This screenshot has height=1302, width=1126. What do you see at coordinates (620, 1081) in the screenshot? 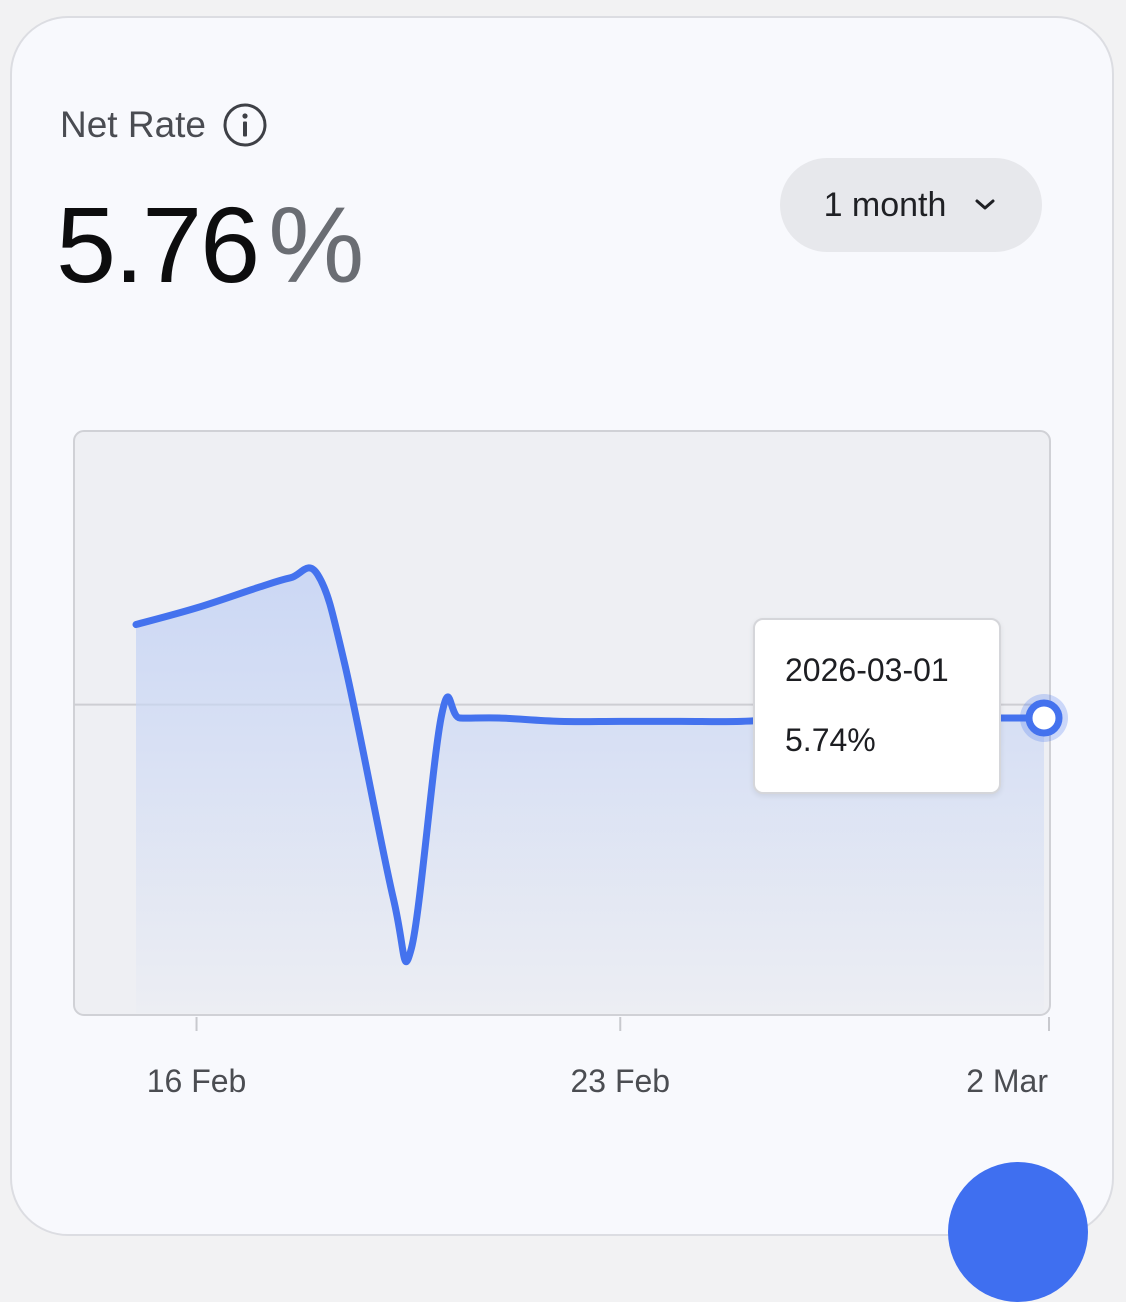
I see `x-tick-label: 23 Feb` at bounding box center [620, 1081].